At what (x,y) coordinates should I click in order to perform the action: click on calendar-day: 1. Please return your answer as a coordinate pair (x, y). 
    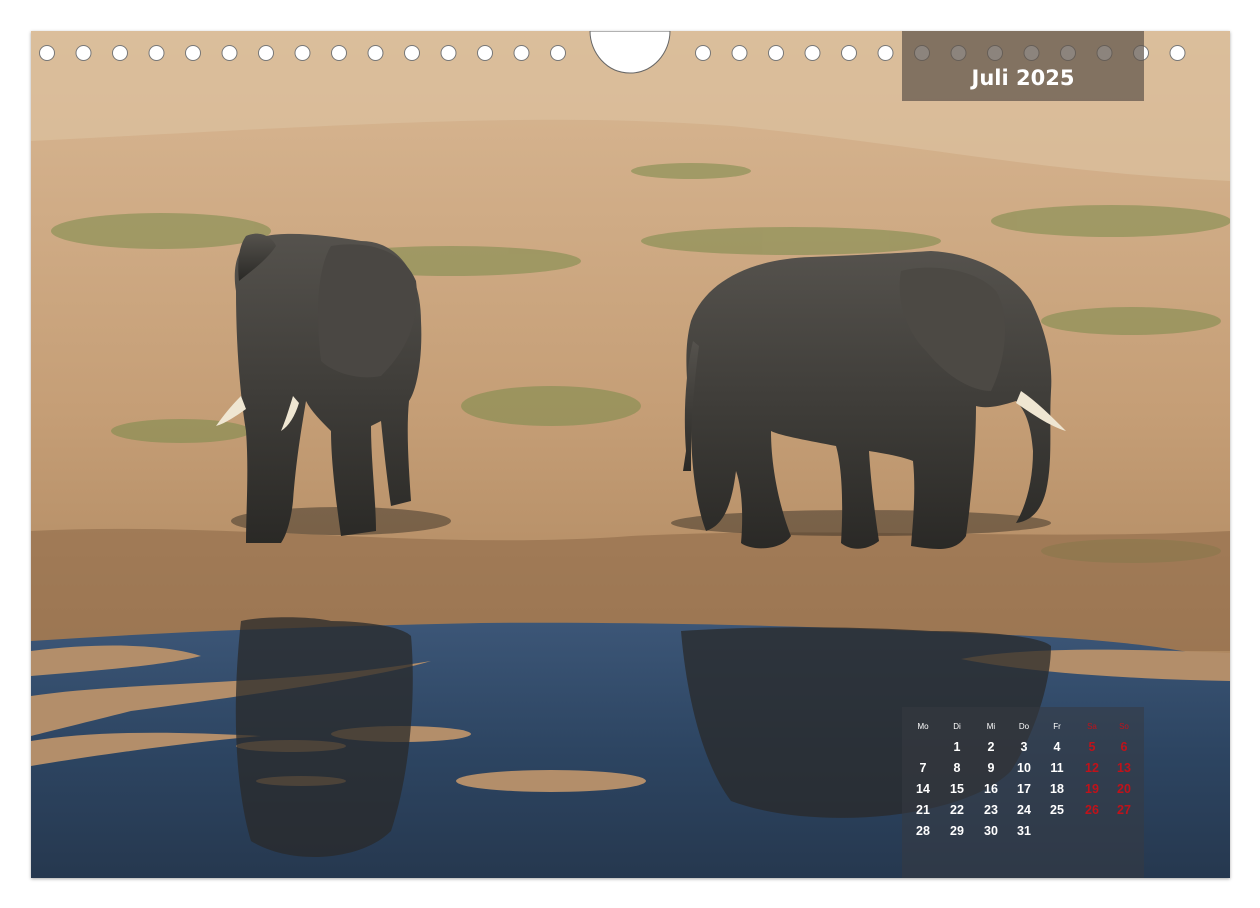
    Looking at the image, I should click on (957, 747).